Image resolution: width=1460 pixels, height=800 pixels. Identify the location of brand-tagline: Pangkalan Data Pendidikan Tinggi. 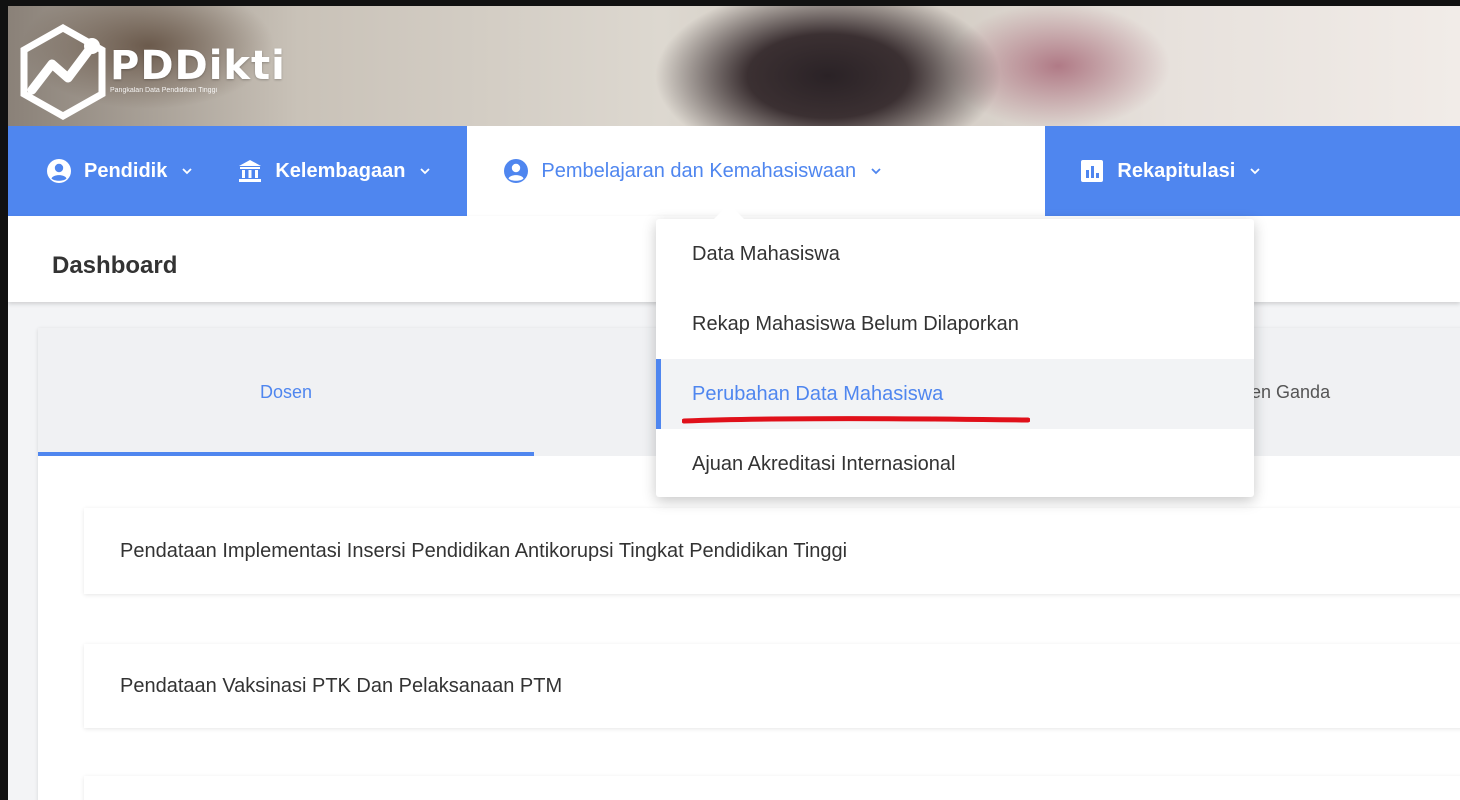
(164, 90).